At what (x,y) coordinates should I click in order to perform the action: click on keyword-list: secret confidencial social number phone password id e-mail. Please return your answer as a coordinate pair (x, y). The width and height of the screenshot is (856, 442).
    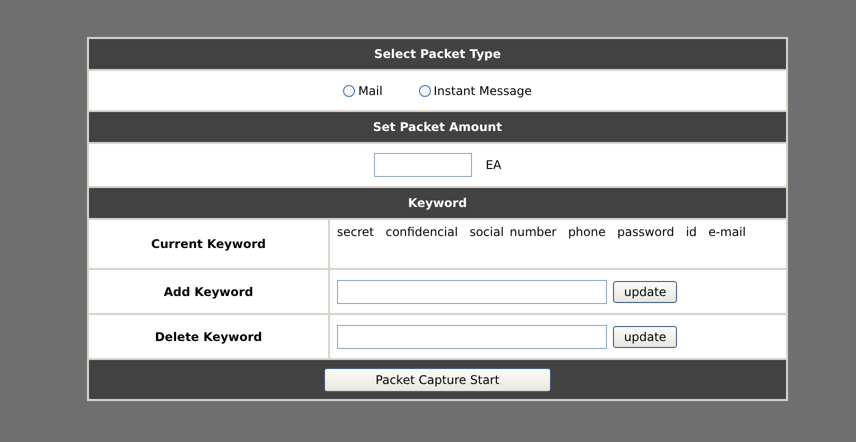
    Looking at the image, I should click on (558, 232).